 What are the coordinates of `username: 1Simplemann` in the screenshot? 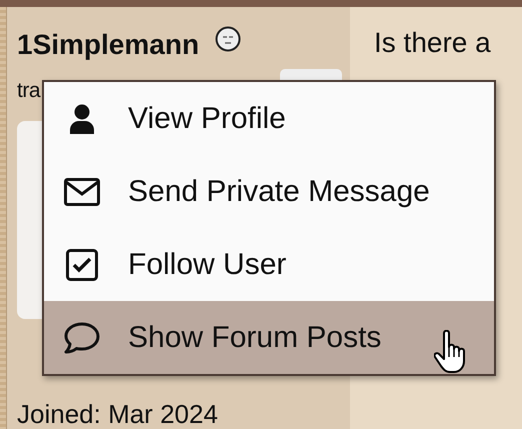 It's located at (108, 45).